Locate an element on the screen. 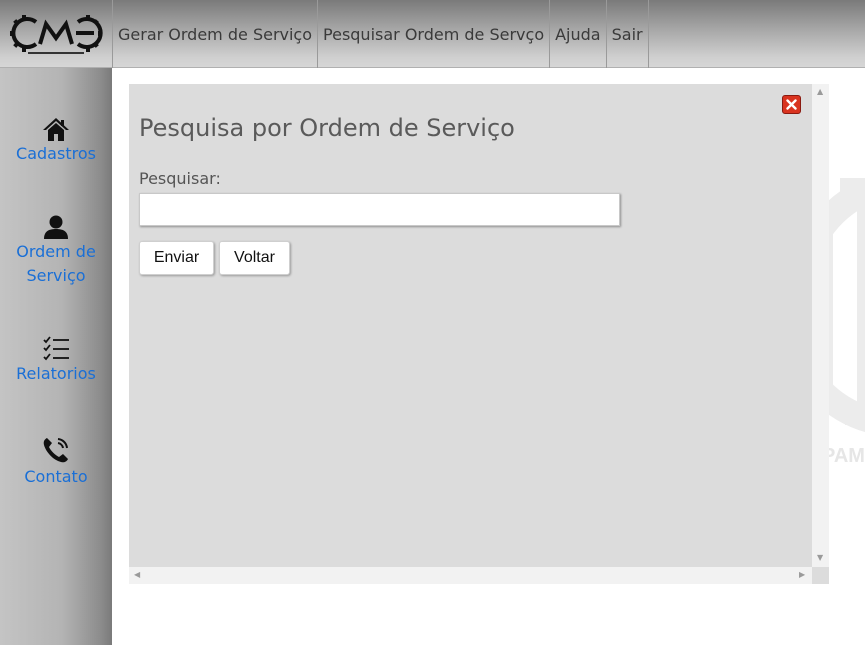 Image resolution: width=865 pixels, height=645 pixels. sidebar-item-cadastros: Cadastros is located at coordinates (56, 141).